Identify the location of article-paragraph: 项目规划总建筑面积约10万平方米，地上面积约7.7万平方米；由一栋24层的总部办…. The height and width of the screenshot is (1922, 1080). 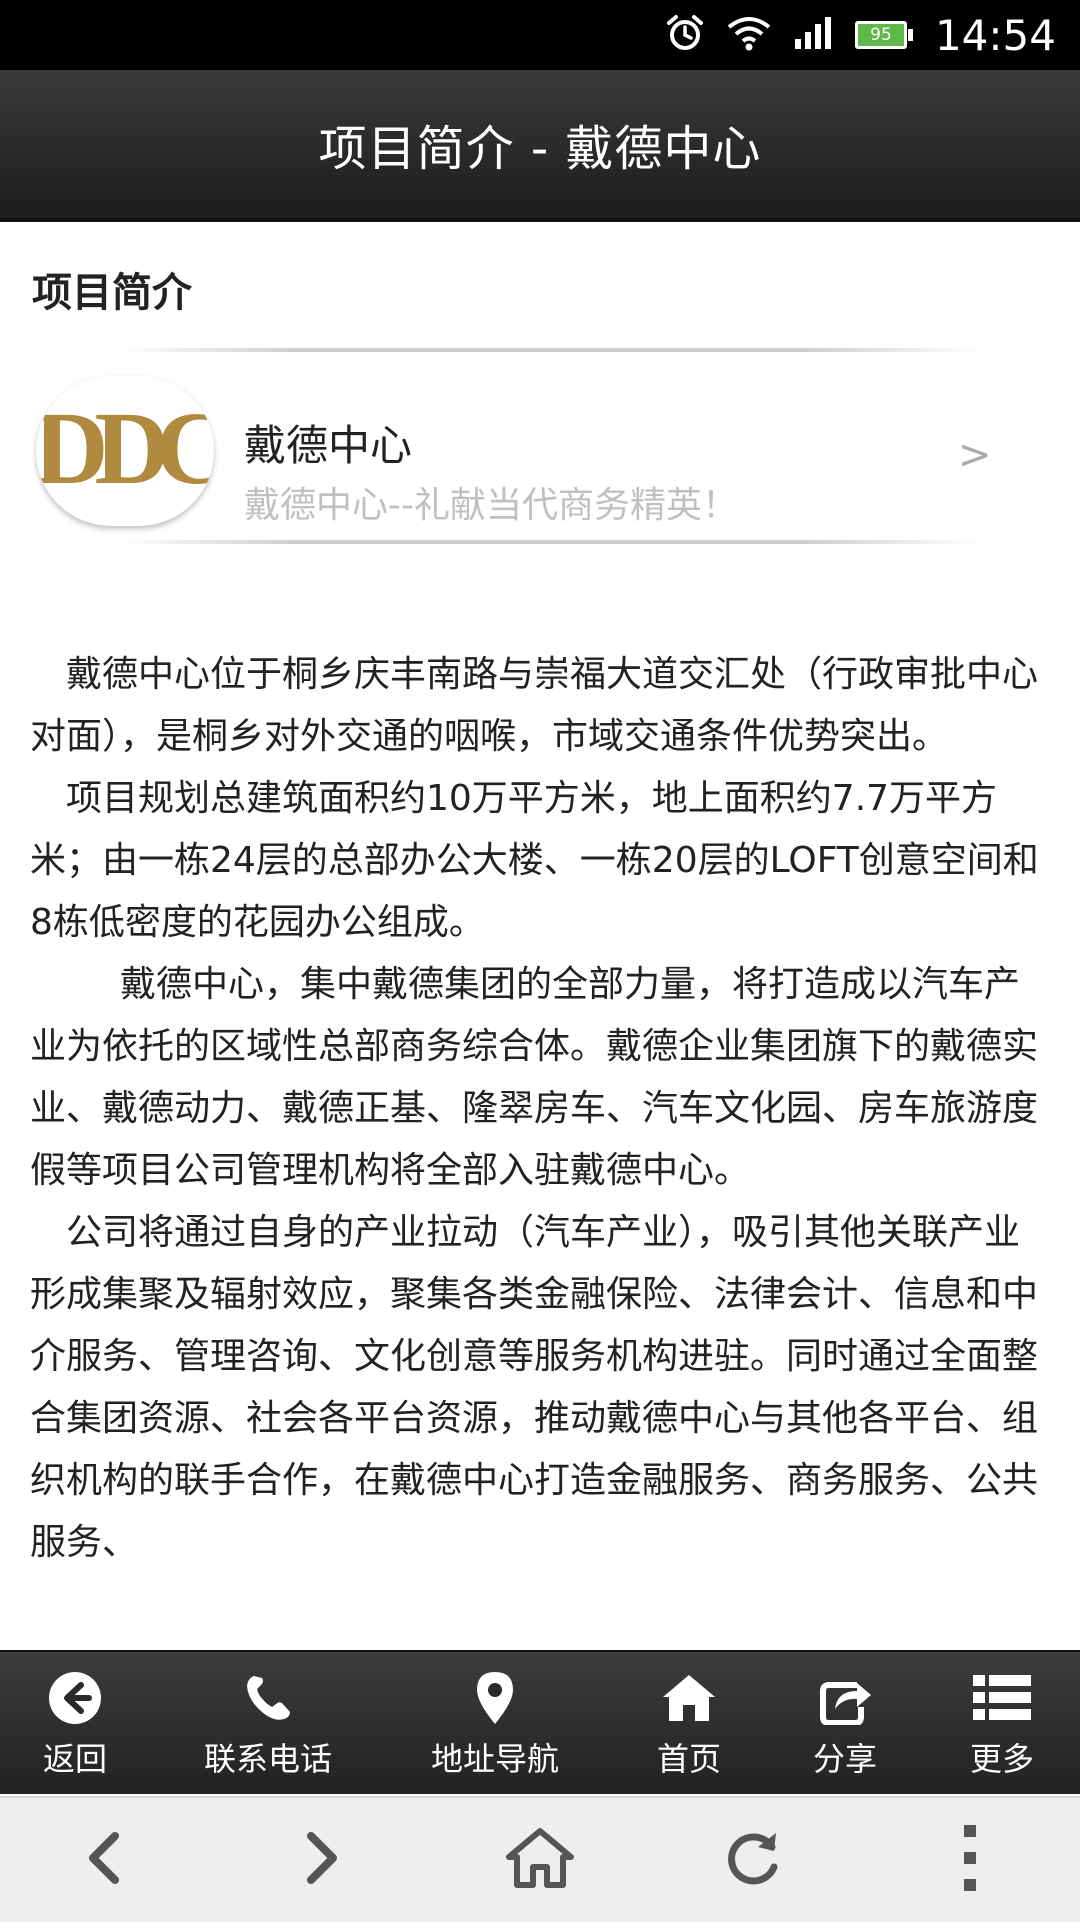
(534, 860).